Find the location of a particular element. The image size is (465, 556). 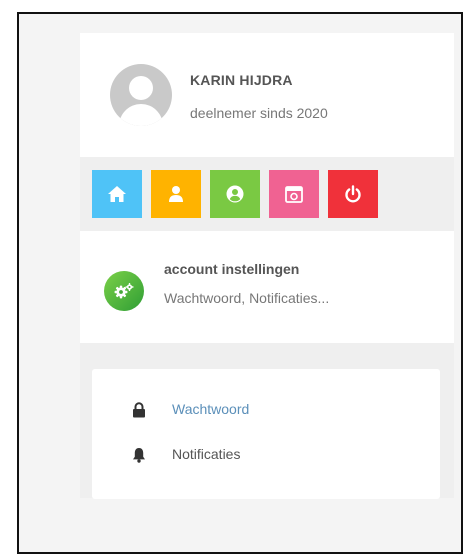

calendar-button is located at coordinates (294, 194).